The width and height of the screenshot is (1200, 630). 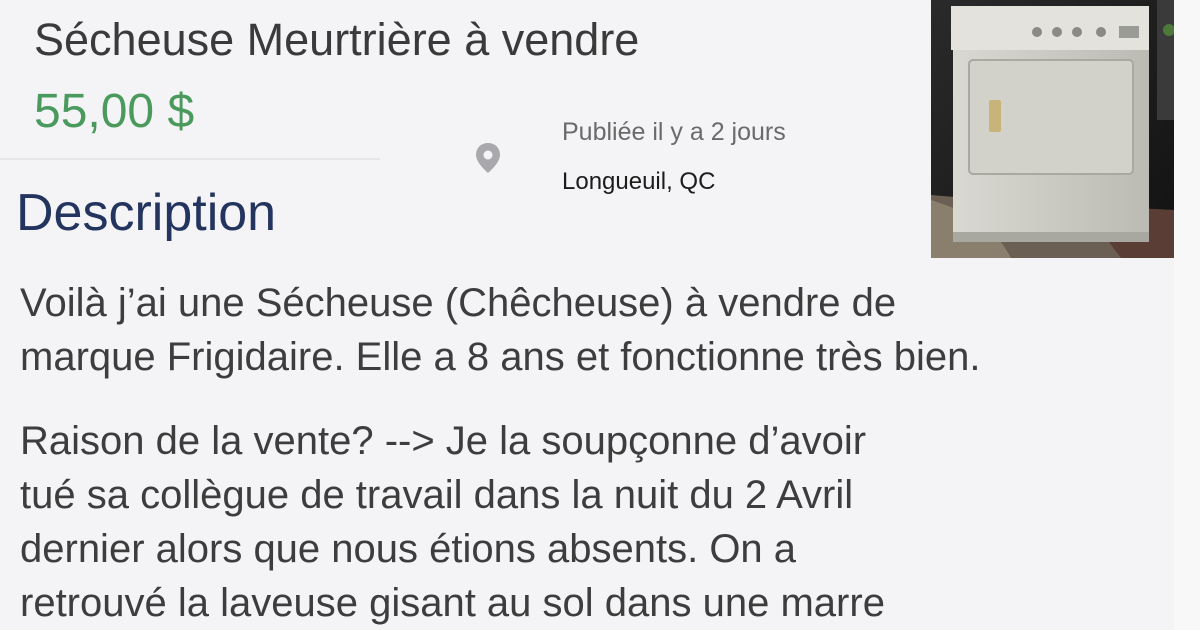 What do you see at coordinates (146, 213) in the screenshot?
I see `description-heading: Description` at bounding box center [146, 213].